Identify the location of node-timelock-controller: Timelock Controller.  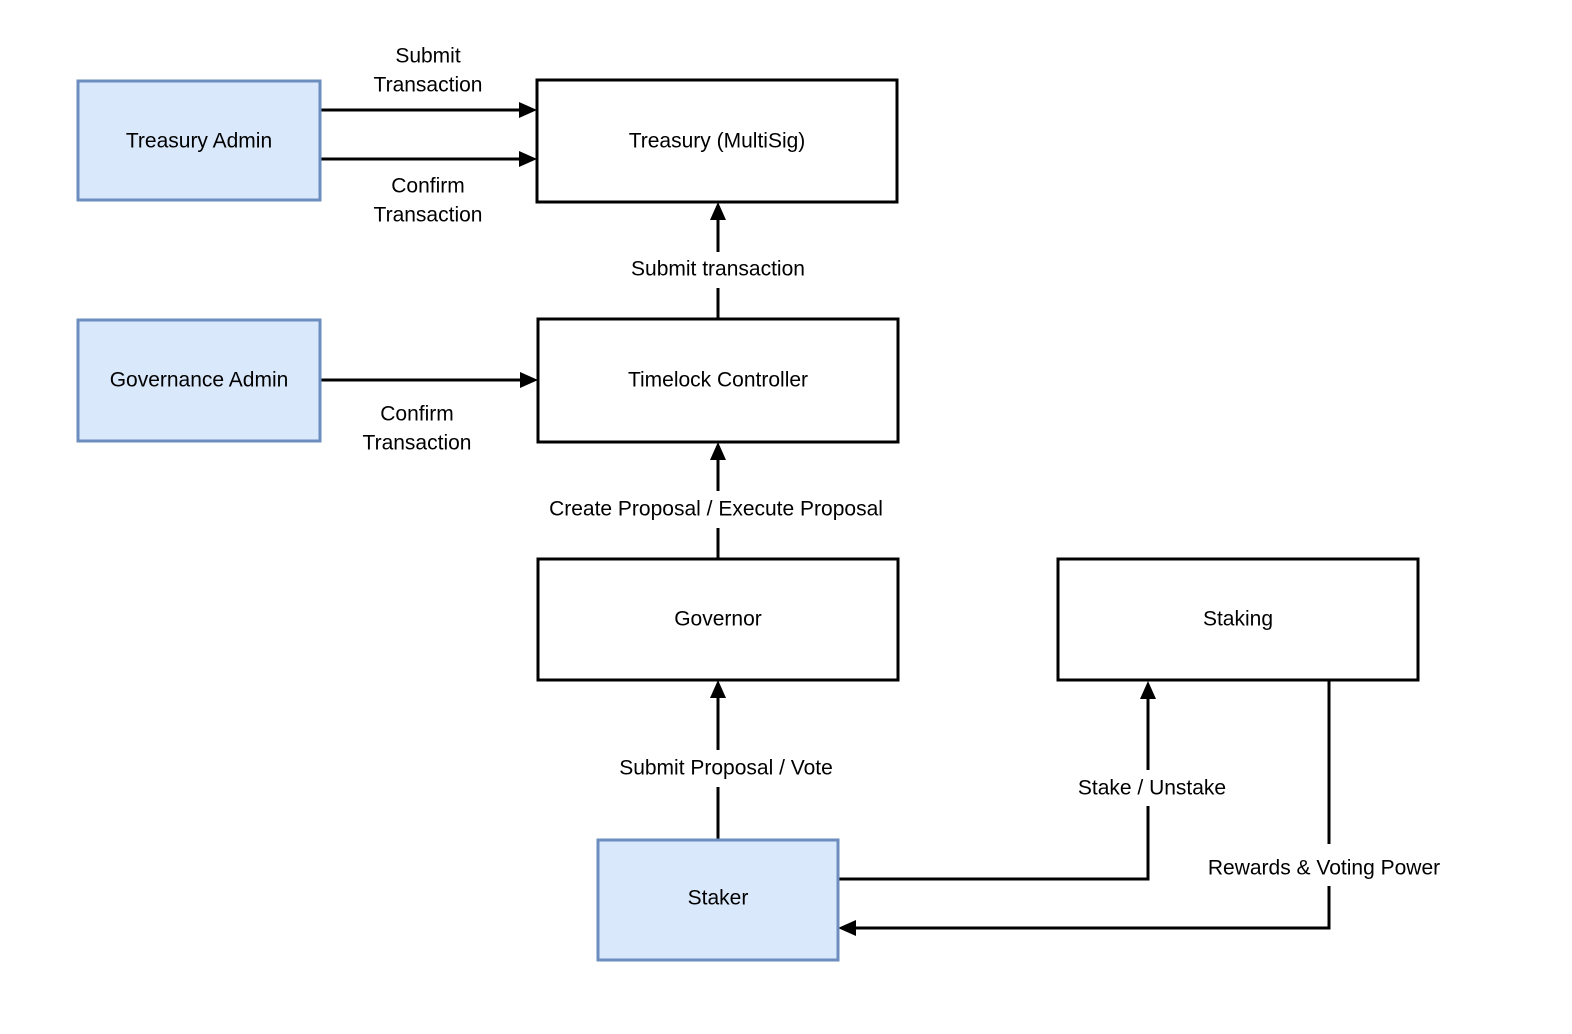
(718, 380).